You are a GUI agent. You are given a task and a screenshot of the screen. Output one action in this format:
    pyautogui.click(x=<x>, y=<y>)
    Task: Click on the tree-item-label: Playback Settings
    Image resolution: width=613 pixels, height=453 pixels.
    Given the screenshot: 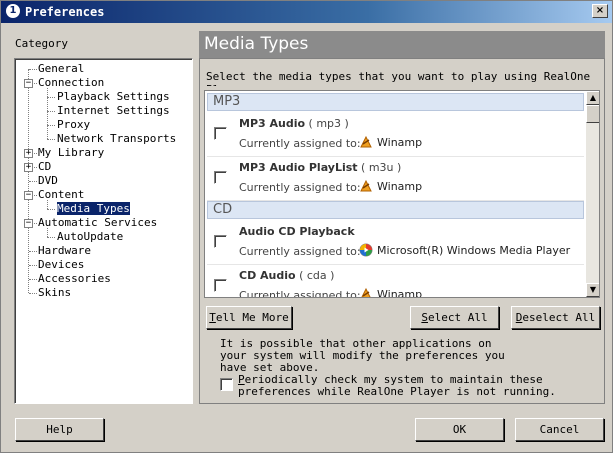 What is the action you would take?
    pyautogui.click(x=113, y=96)
    